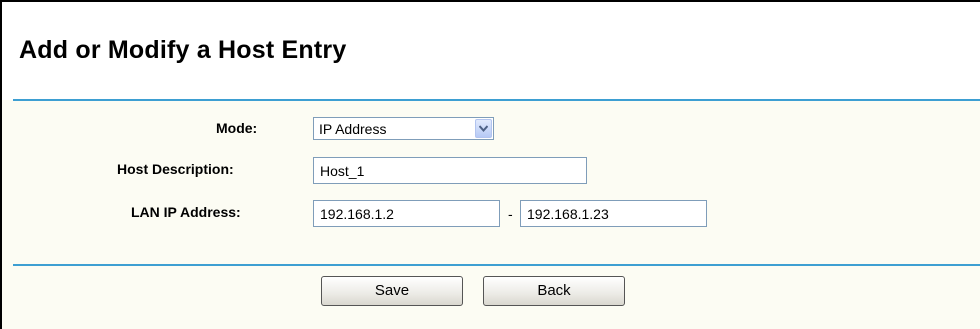 This screenshot has width=980, height=329. What do you see at coordinates (613, 213) in the screenshot?
I see `lan-ip-end-input: 192.168.1.23` at bounding box center [613, 213].